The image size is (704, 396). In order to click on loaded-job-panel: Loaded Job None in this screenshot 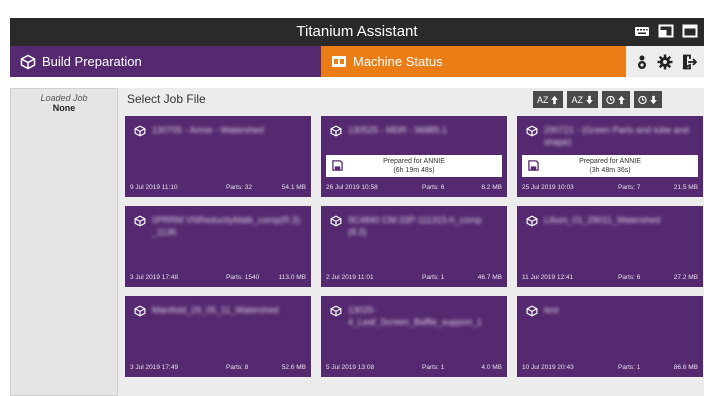, I will do `click(64, 242)`.